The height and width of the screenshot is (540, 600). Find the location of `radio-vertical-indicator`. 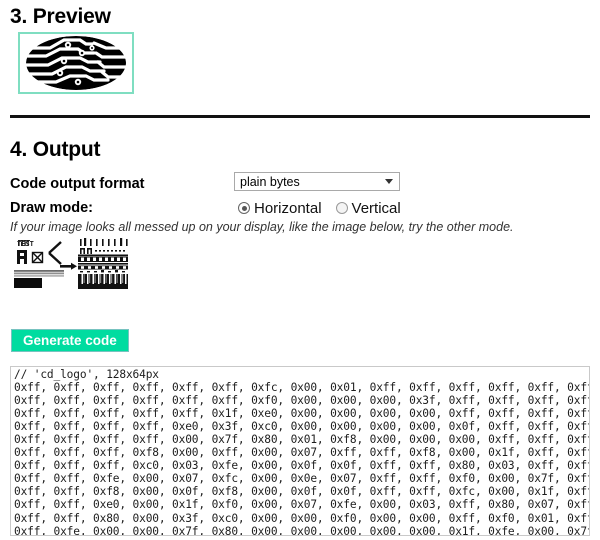

radio-vertical-indicator is located at coordinates (341, 208).